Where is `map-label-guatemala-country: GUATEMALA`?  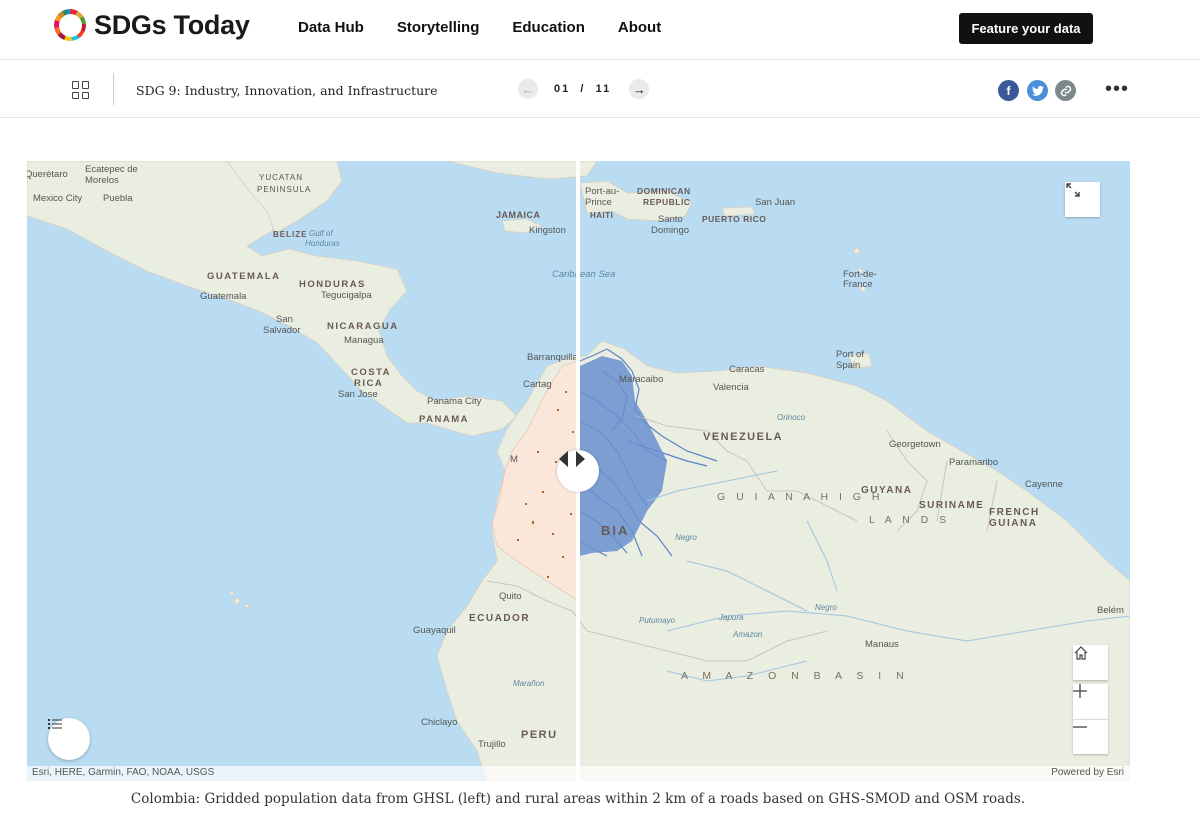
map-label-guatemala-country: GUATEMALA is located at coordinates (244, 276).